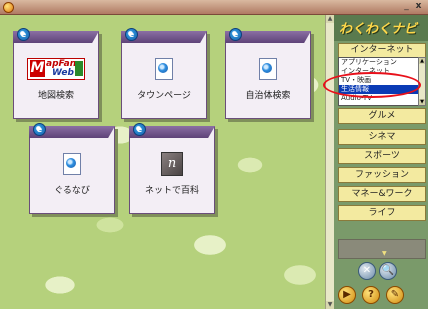 Image resolution: width=428 pixels, height=309 pixels. Describe the element at coordinates (55, 96) in the screenshot. I see `tile-label: 地図検索` at that location.